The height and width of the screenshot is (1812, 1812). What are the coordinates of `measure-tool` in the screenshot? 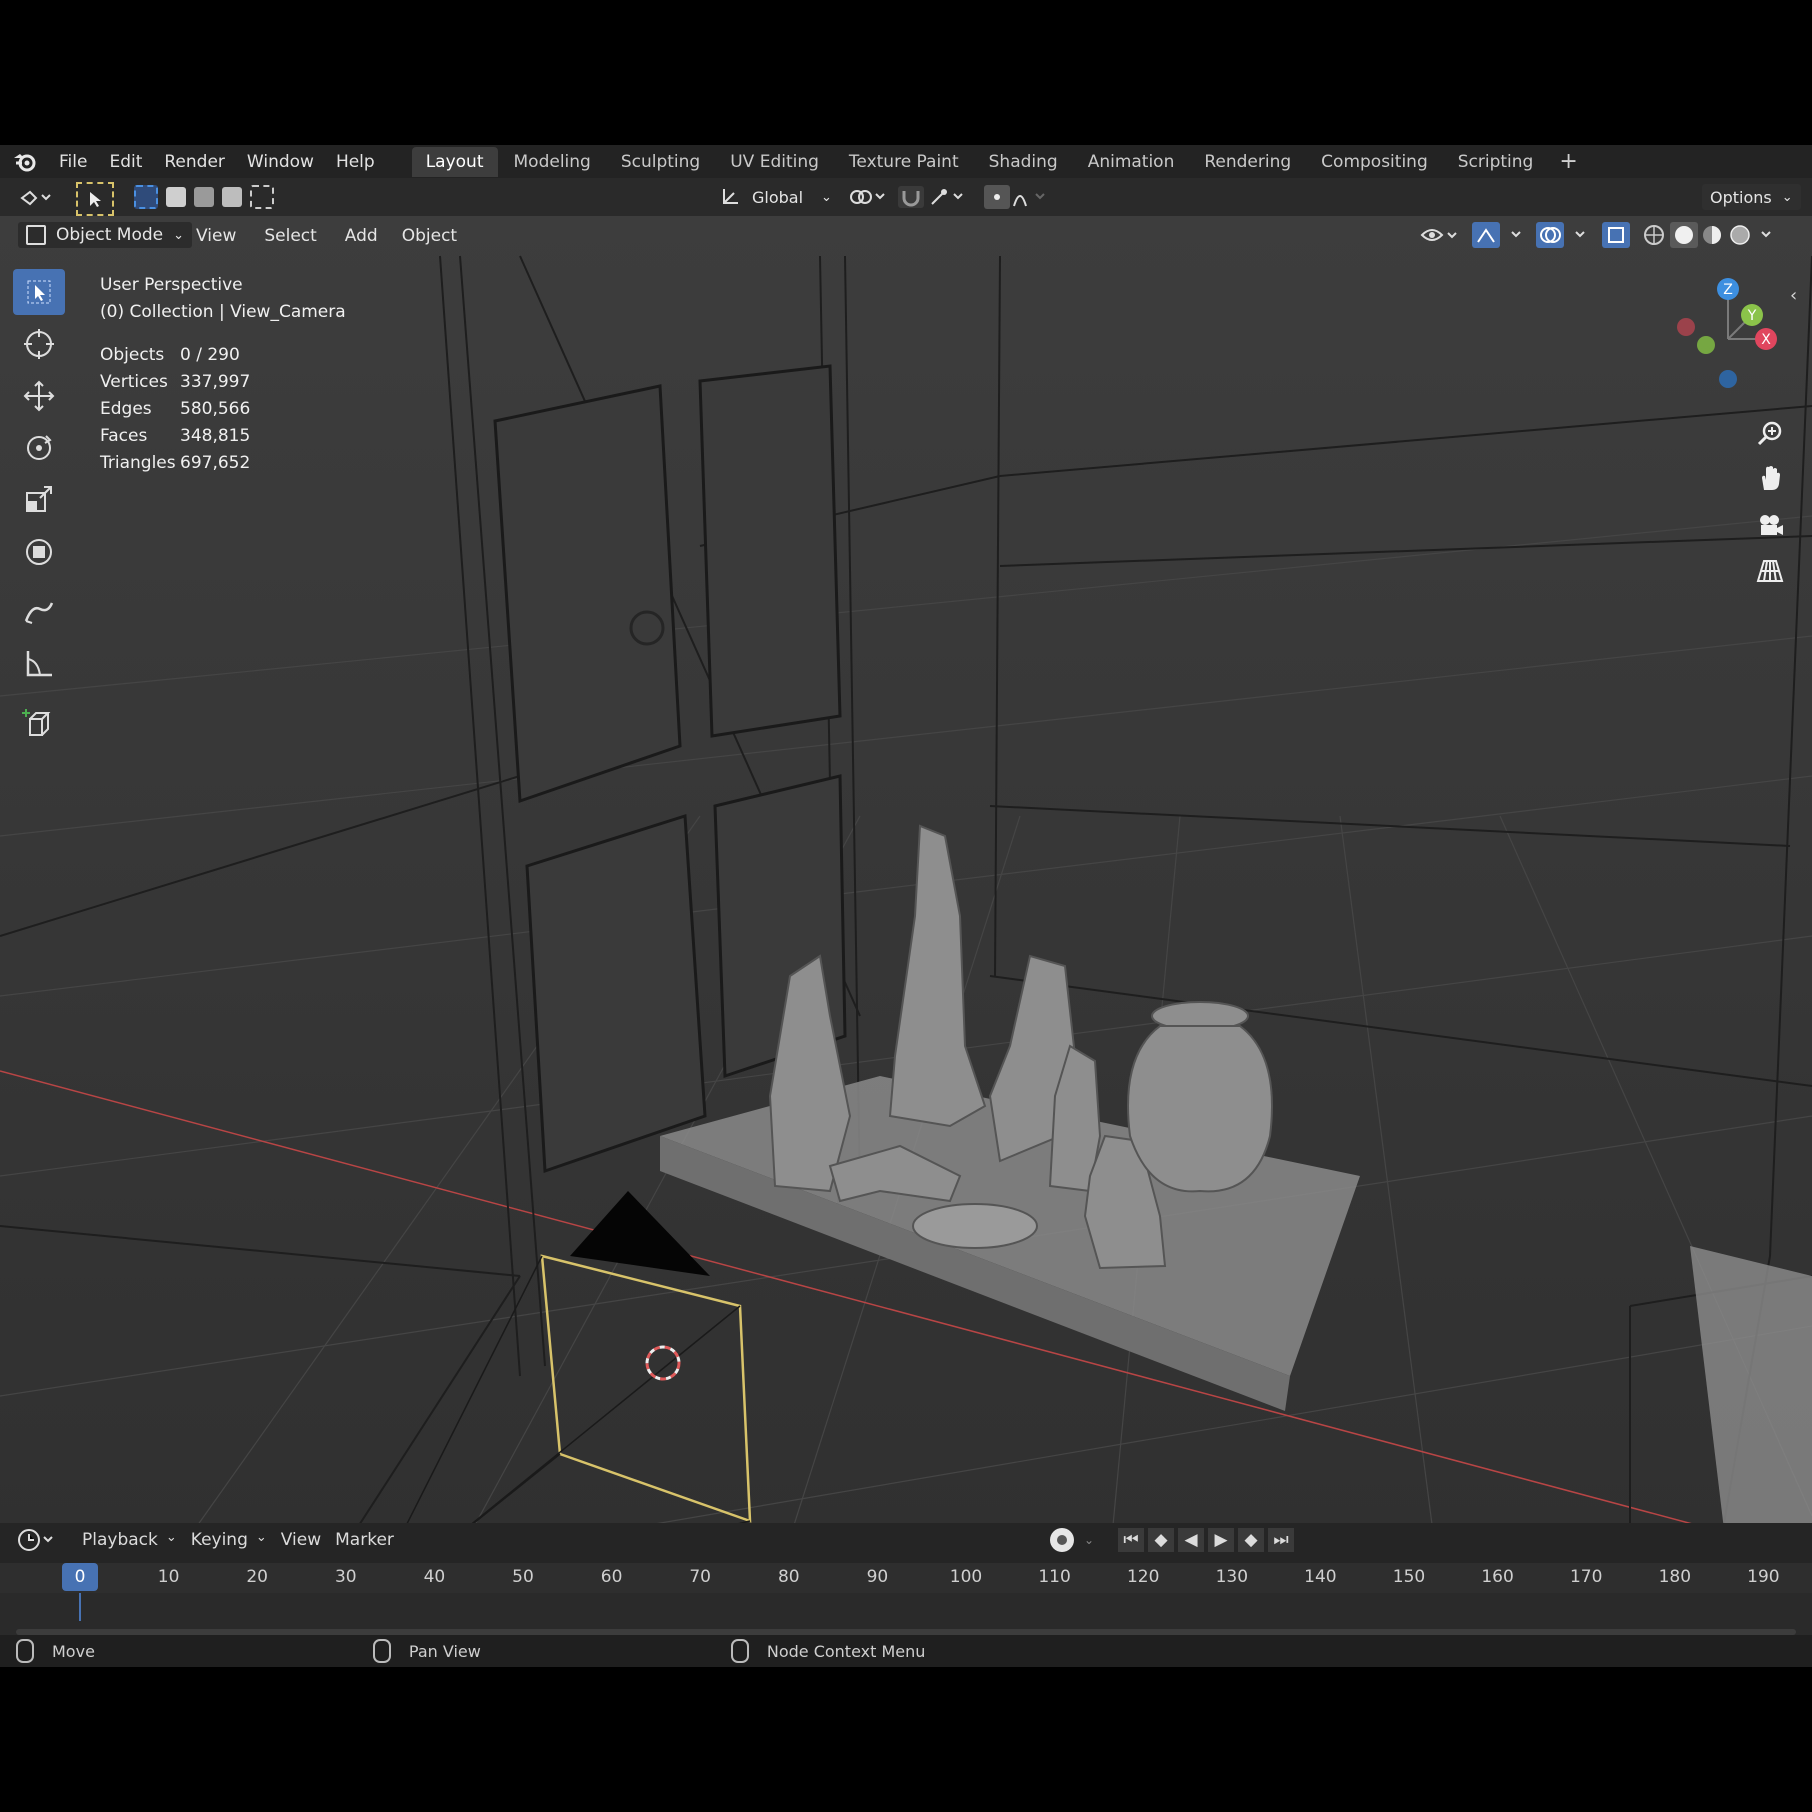 It's located at (39, 664).